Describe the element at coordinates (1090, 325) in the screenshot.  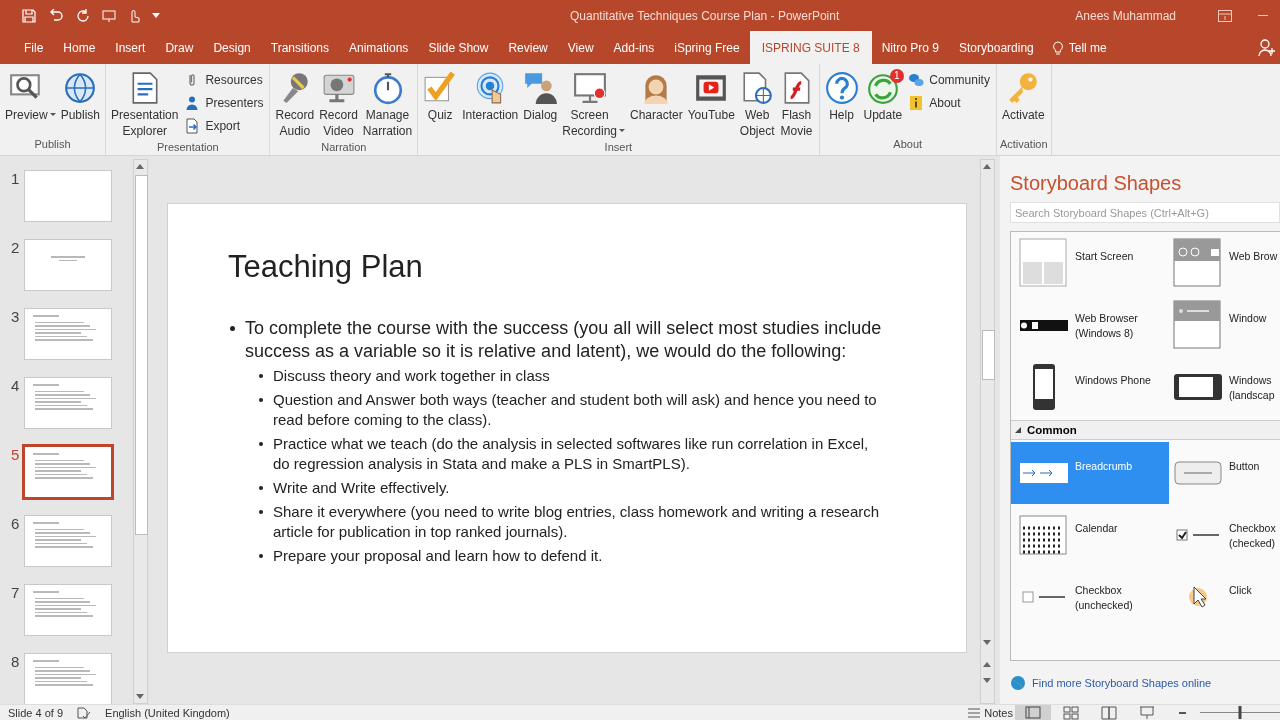
I see `shape-item: Web Browser (Windows 8)` at that location.